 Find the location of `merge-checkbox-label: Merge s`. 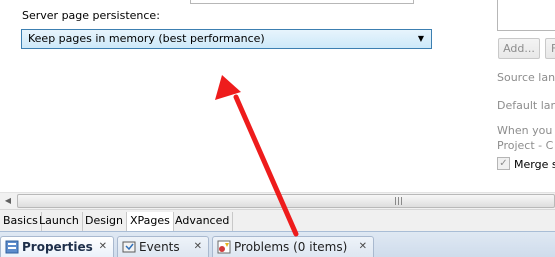

merge-checkbox-label: Merge s is located at coordinates (534, 164).